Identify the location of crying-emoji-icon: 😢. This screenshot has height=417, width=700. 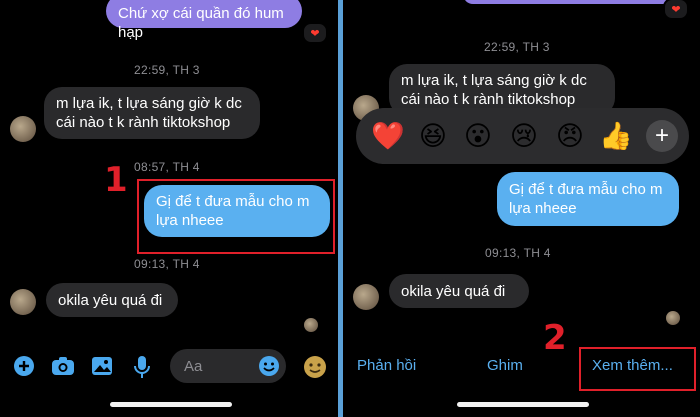
(524, 136).